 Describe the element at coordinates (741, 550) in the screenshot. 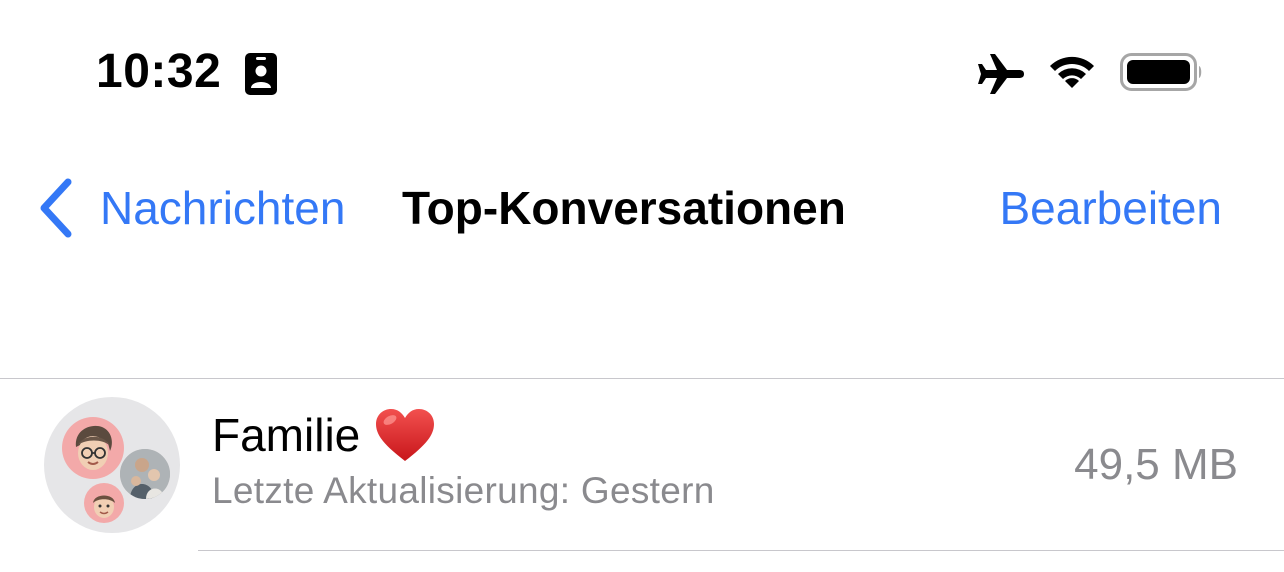

I see `list-separator` at that location.